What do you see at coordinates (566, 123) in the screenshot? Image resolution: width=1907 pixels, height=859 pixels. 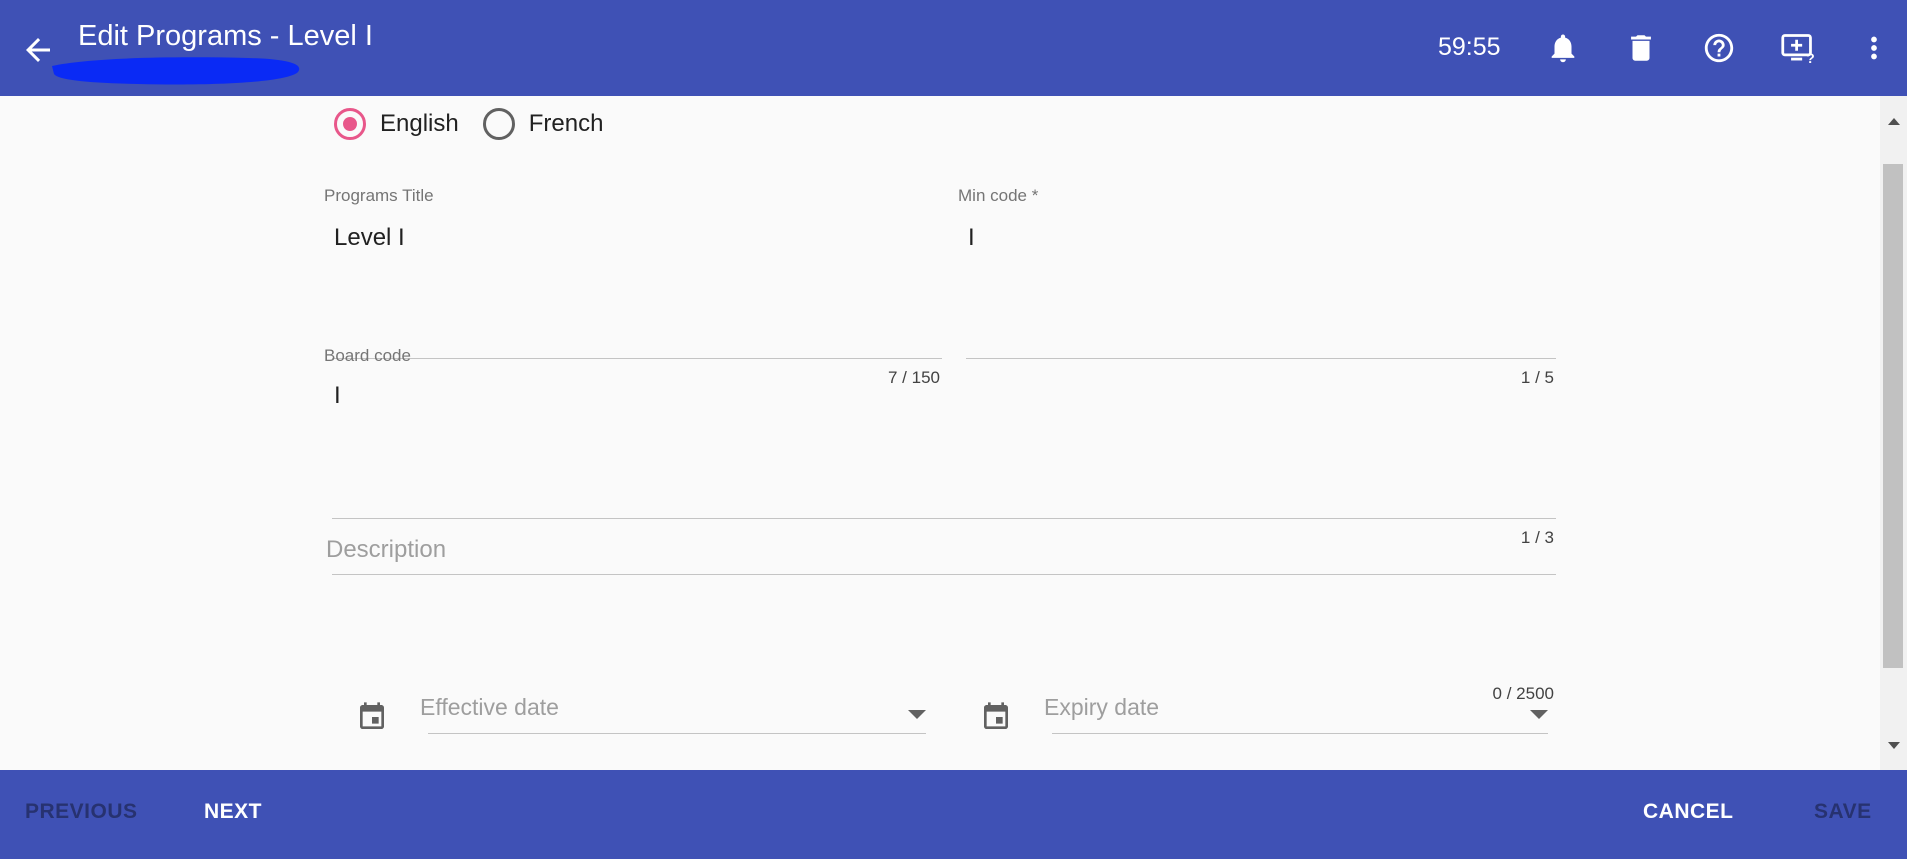 I see `radio-label-french: French` at bounding box center [566, 123].